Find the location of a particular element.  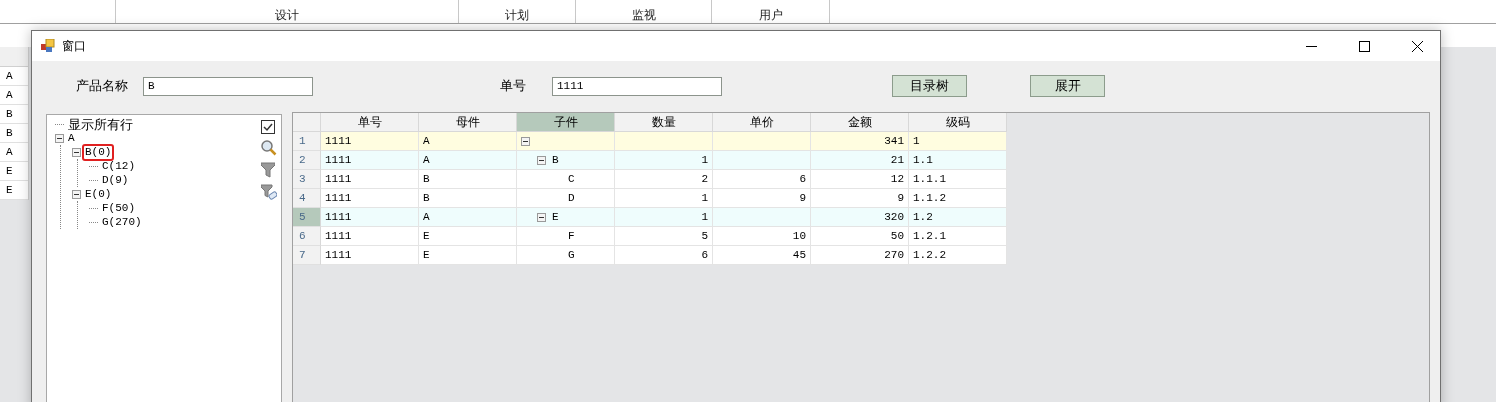

column-header: 金额 is located at coordinates (860, 122).